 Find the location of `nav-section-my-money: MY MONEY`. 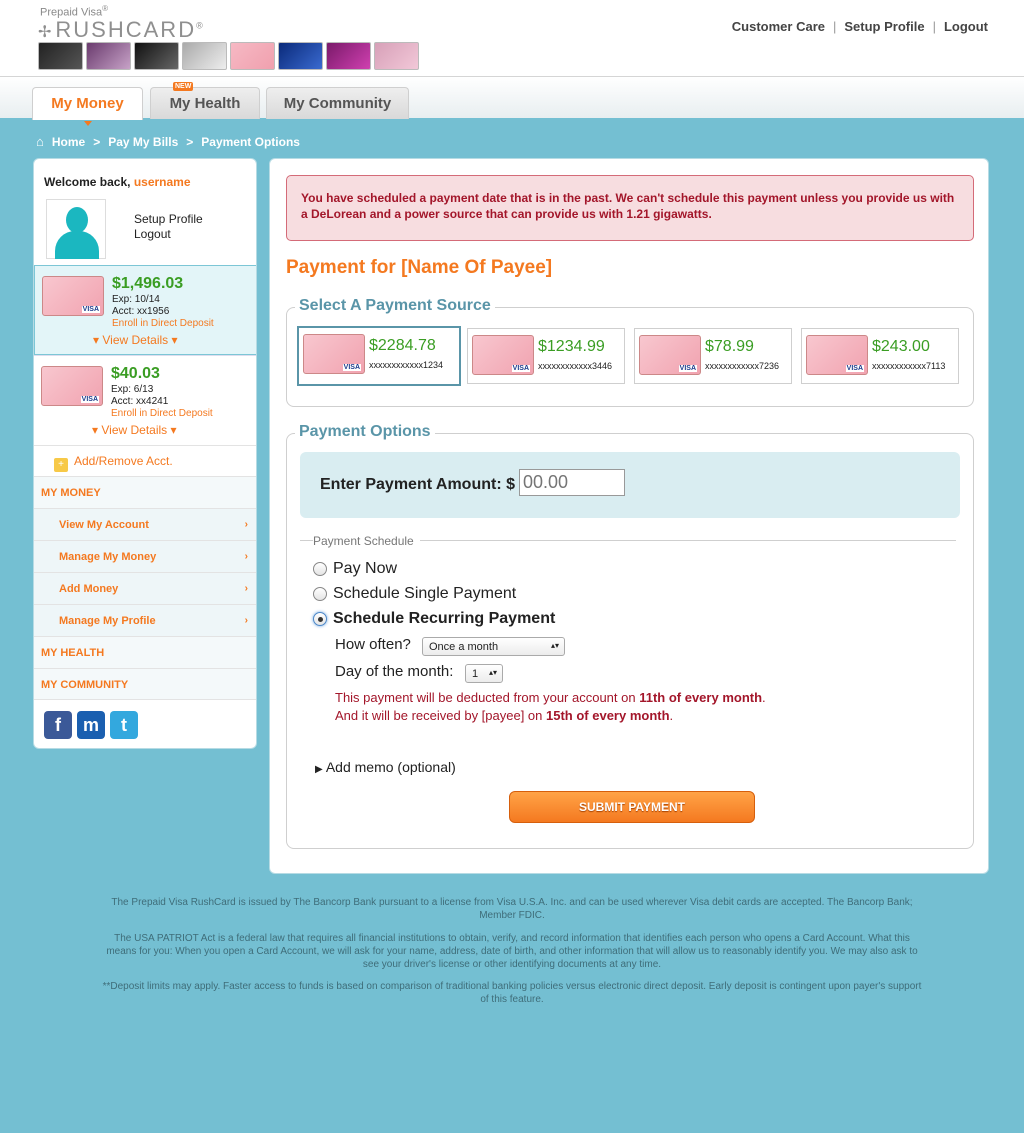

nav-section-my-money: MY MONEY is located at coordinates (145, 492).